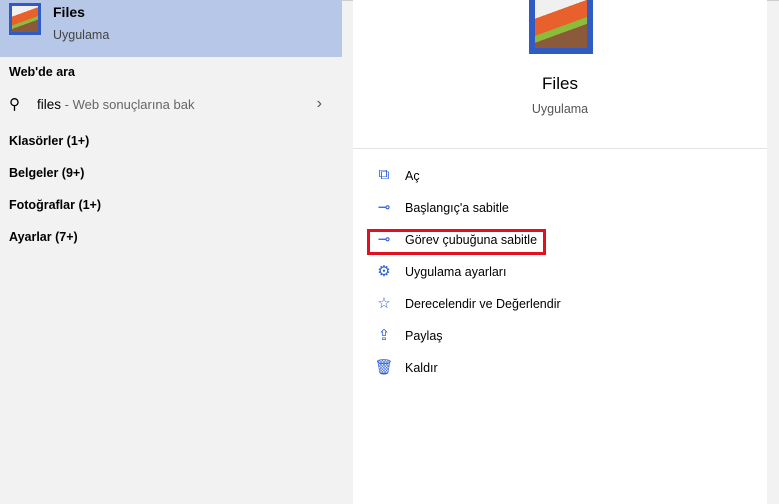 The width and height of the screenshot is (779, 504). Describe the element at coordinates (69, 12) in the screenshot. I see `result-title: Files` at that location.